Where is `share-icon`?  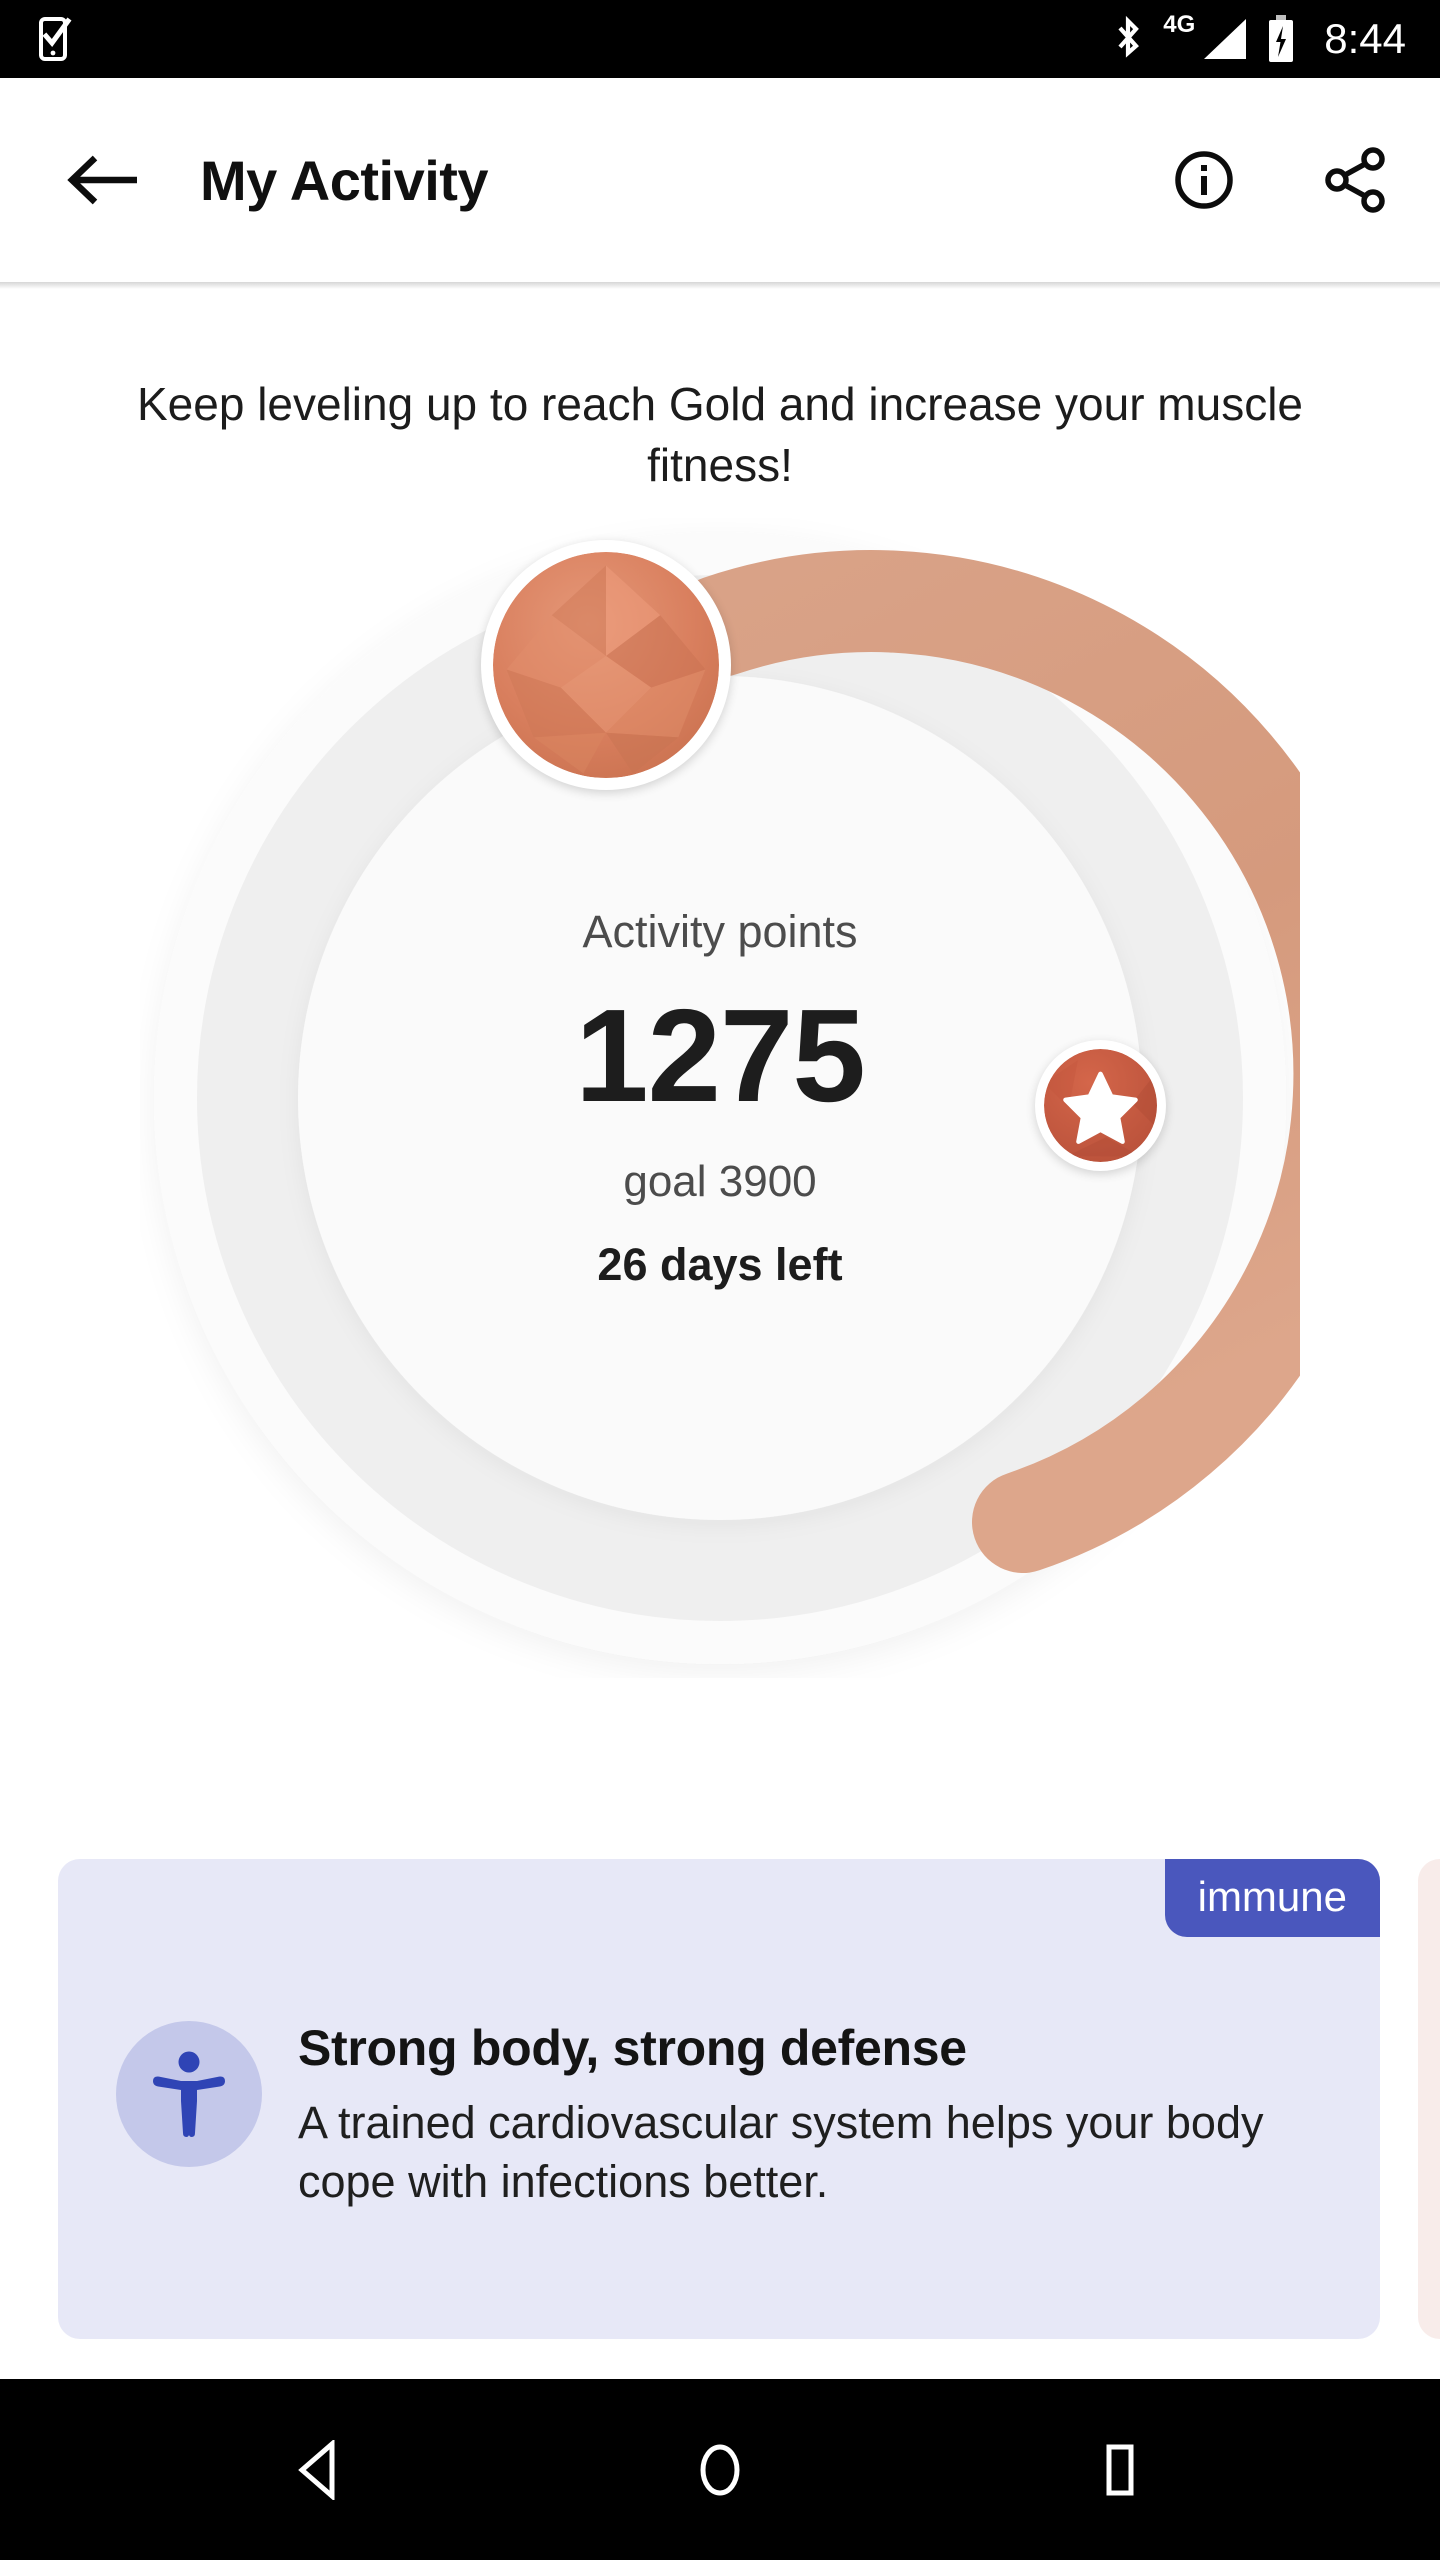
share-icon is located at coordinates (1355, 180).